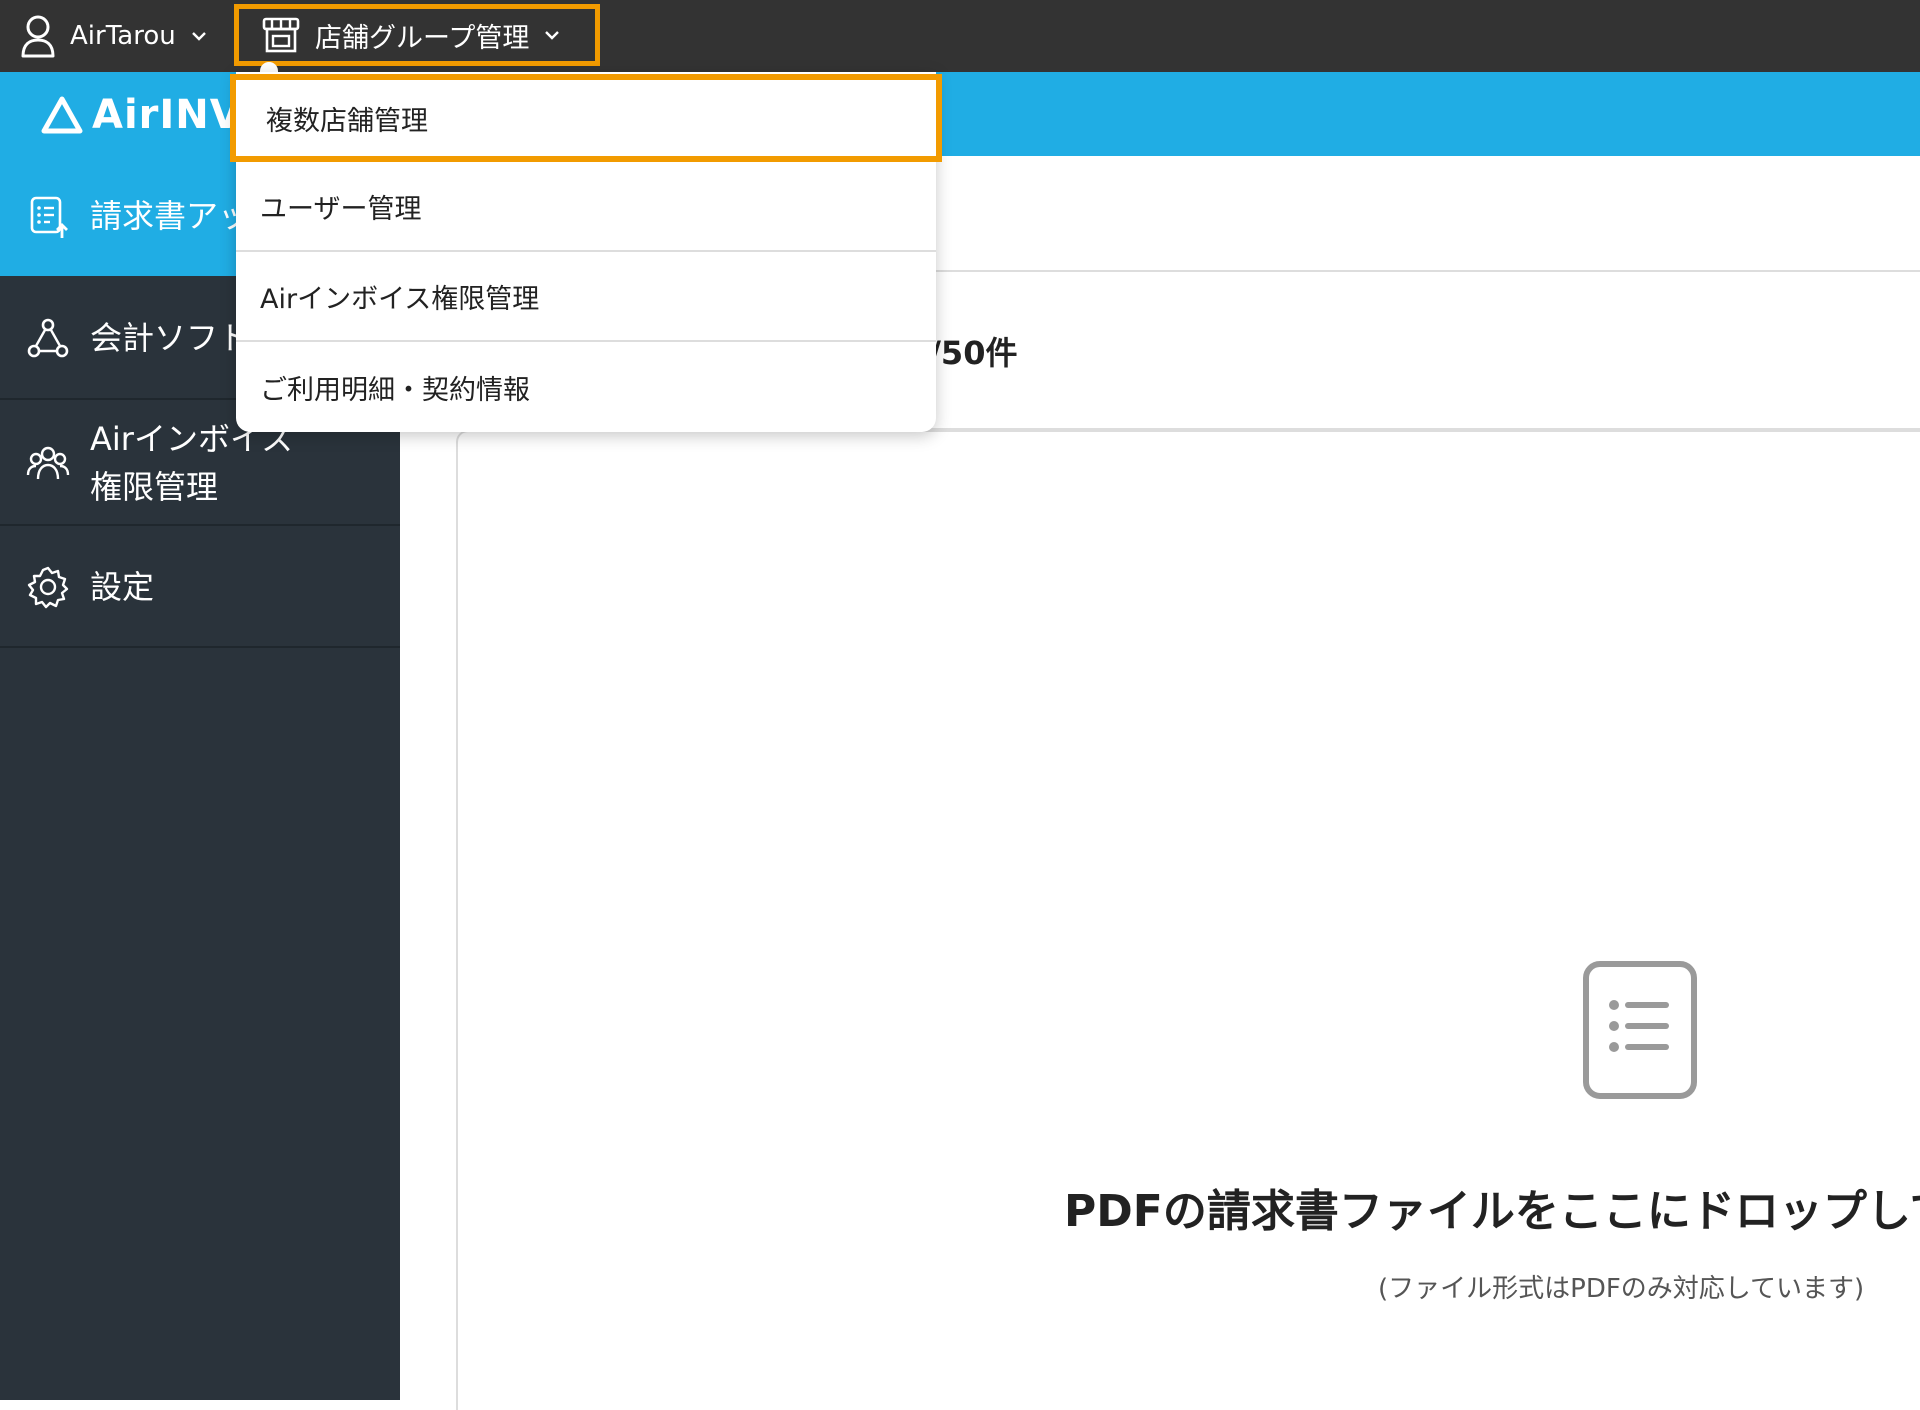 The width and height of the screenshot is (1920, 1410). I want to click on logo-mark-icon, so click(62, 115).